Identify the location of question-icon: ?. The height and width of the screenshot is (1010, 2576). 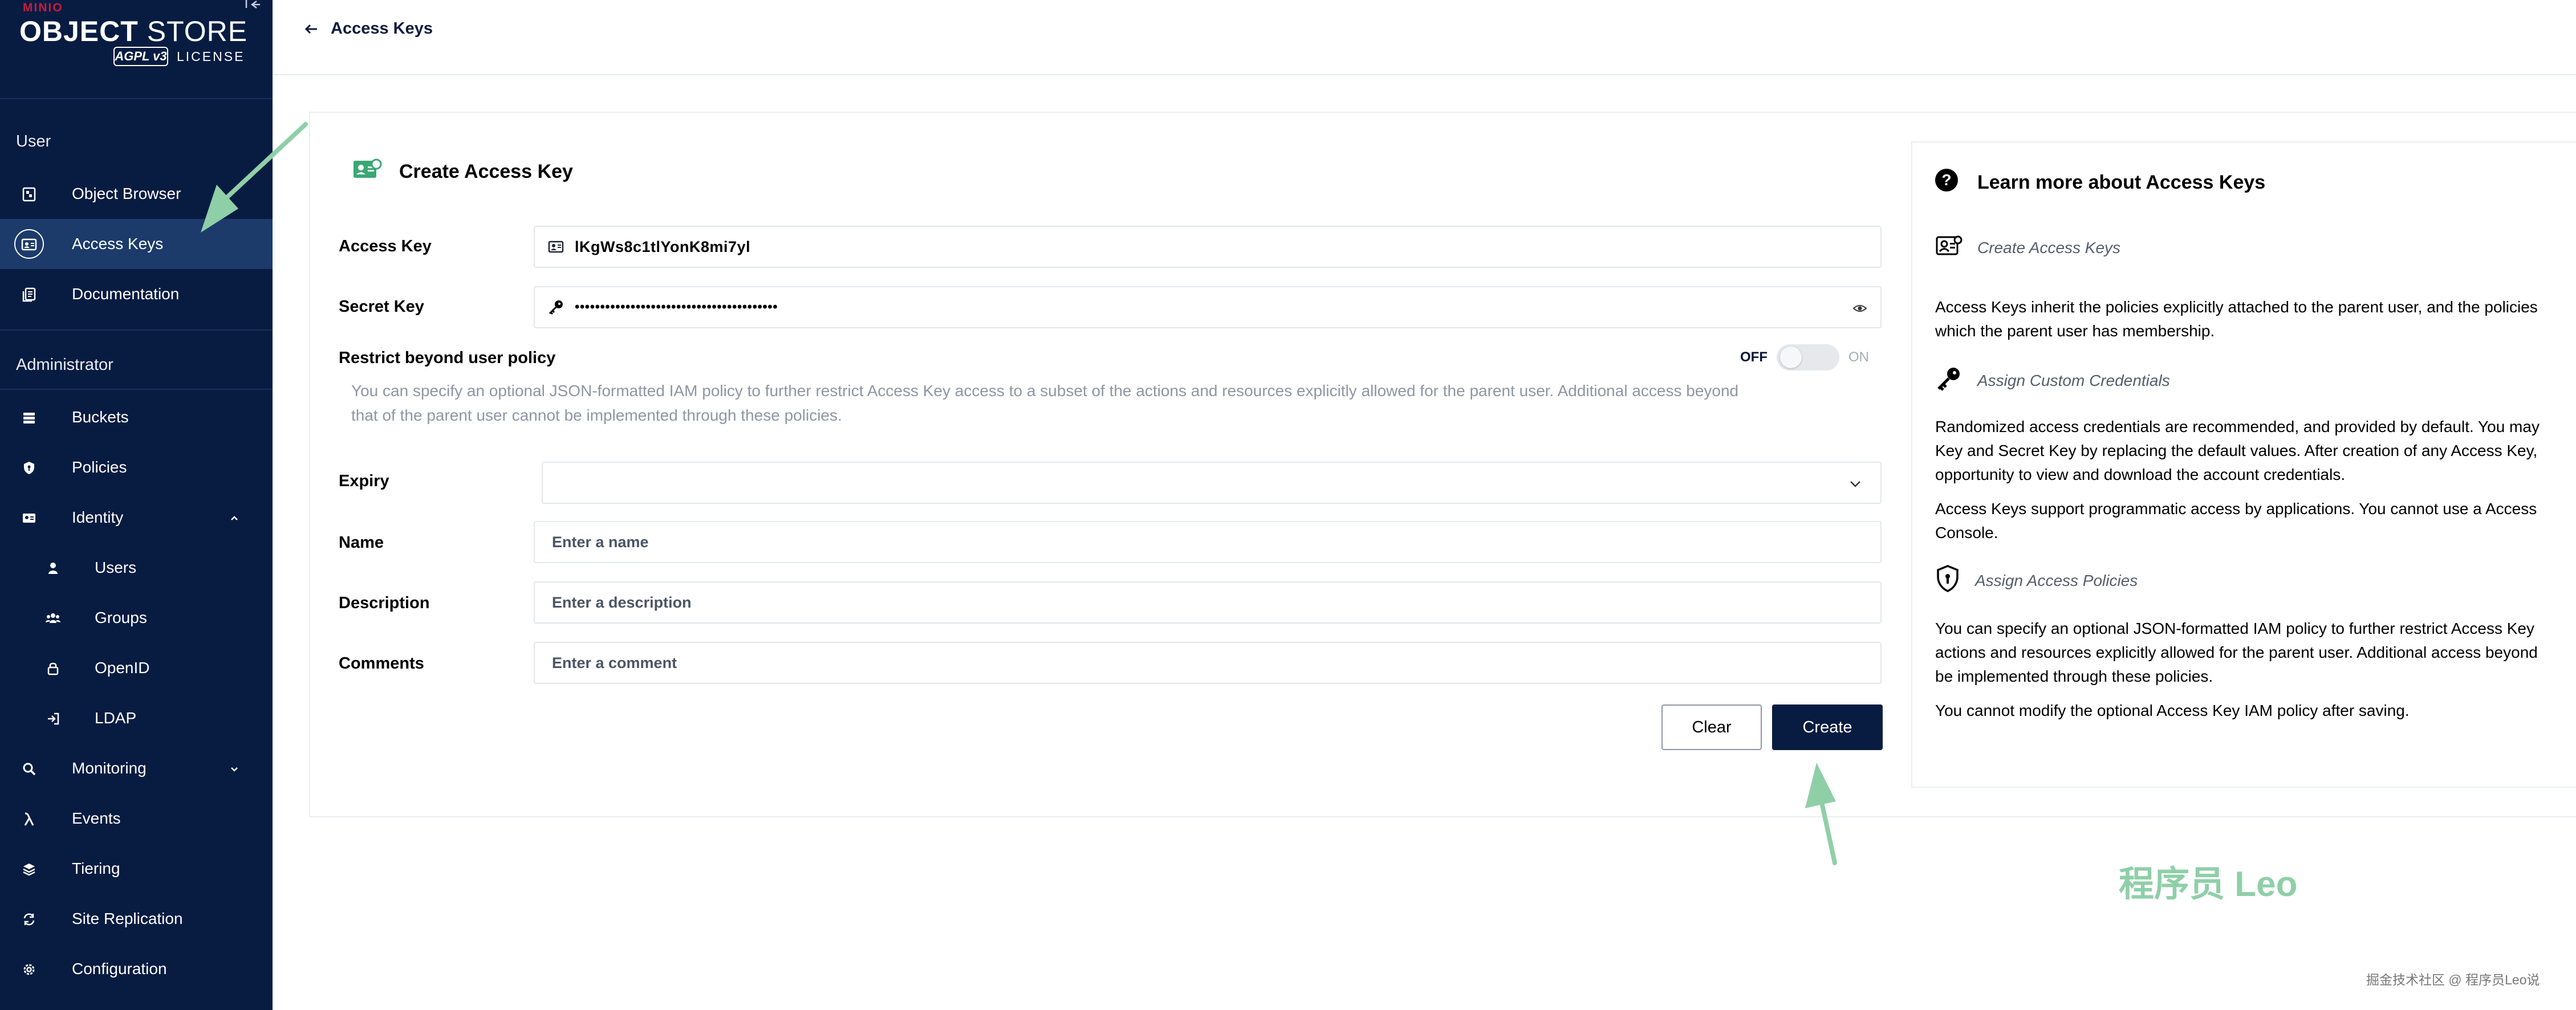
(1946, 183).